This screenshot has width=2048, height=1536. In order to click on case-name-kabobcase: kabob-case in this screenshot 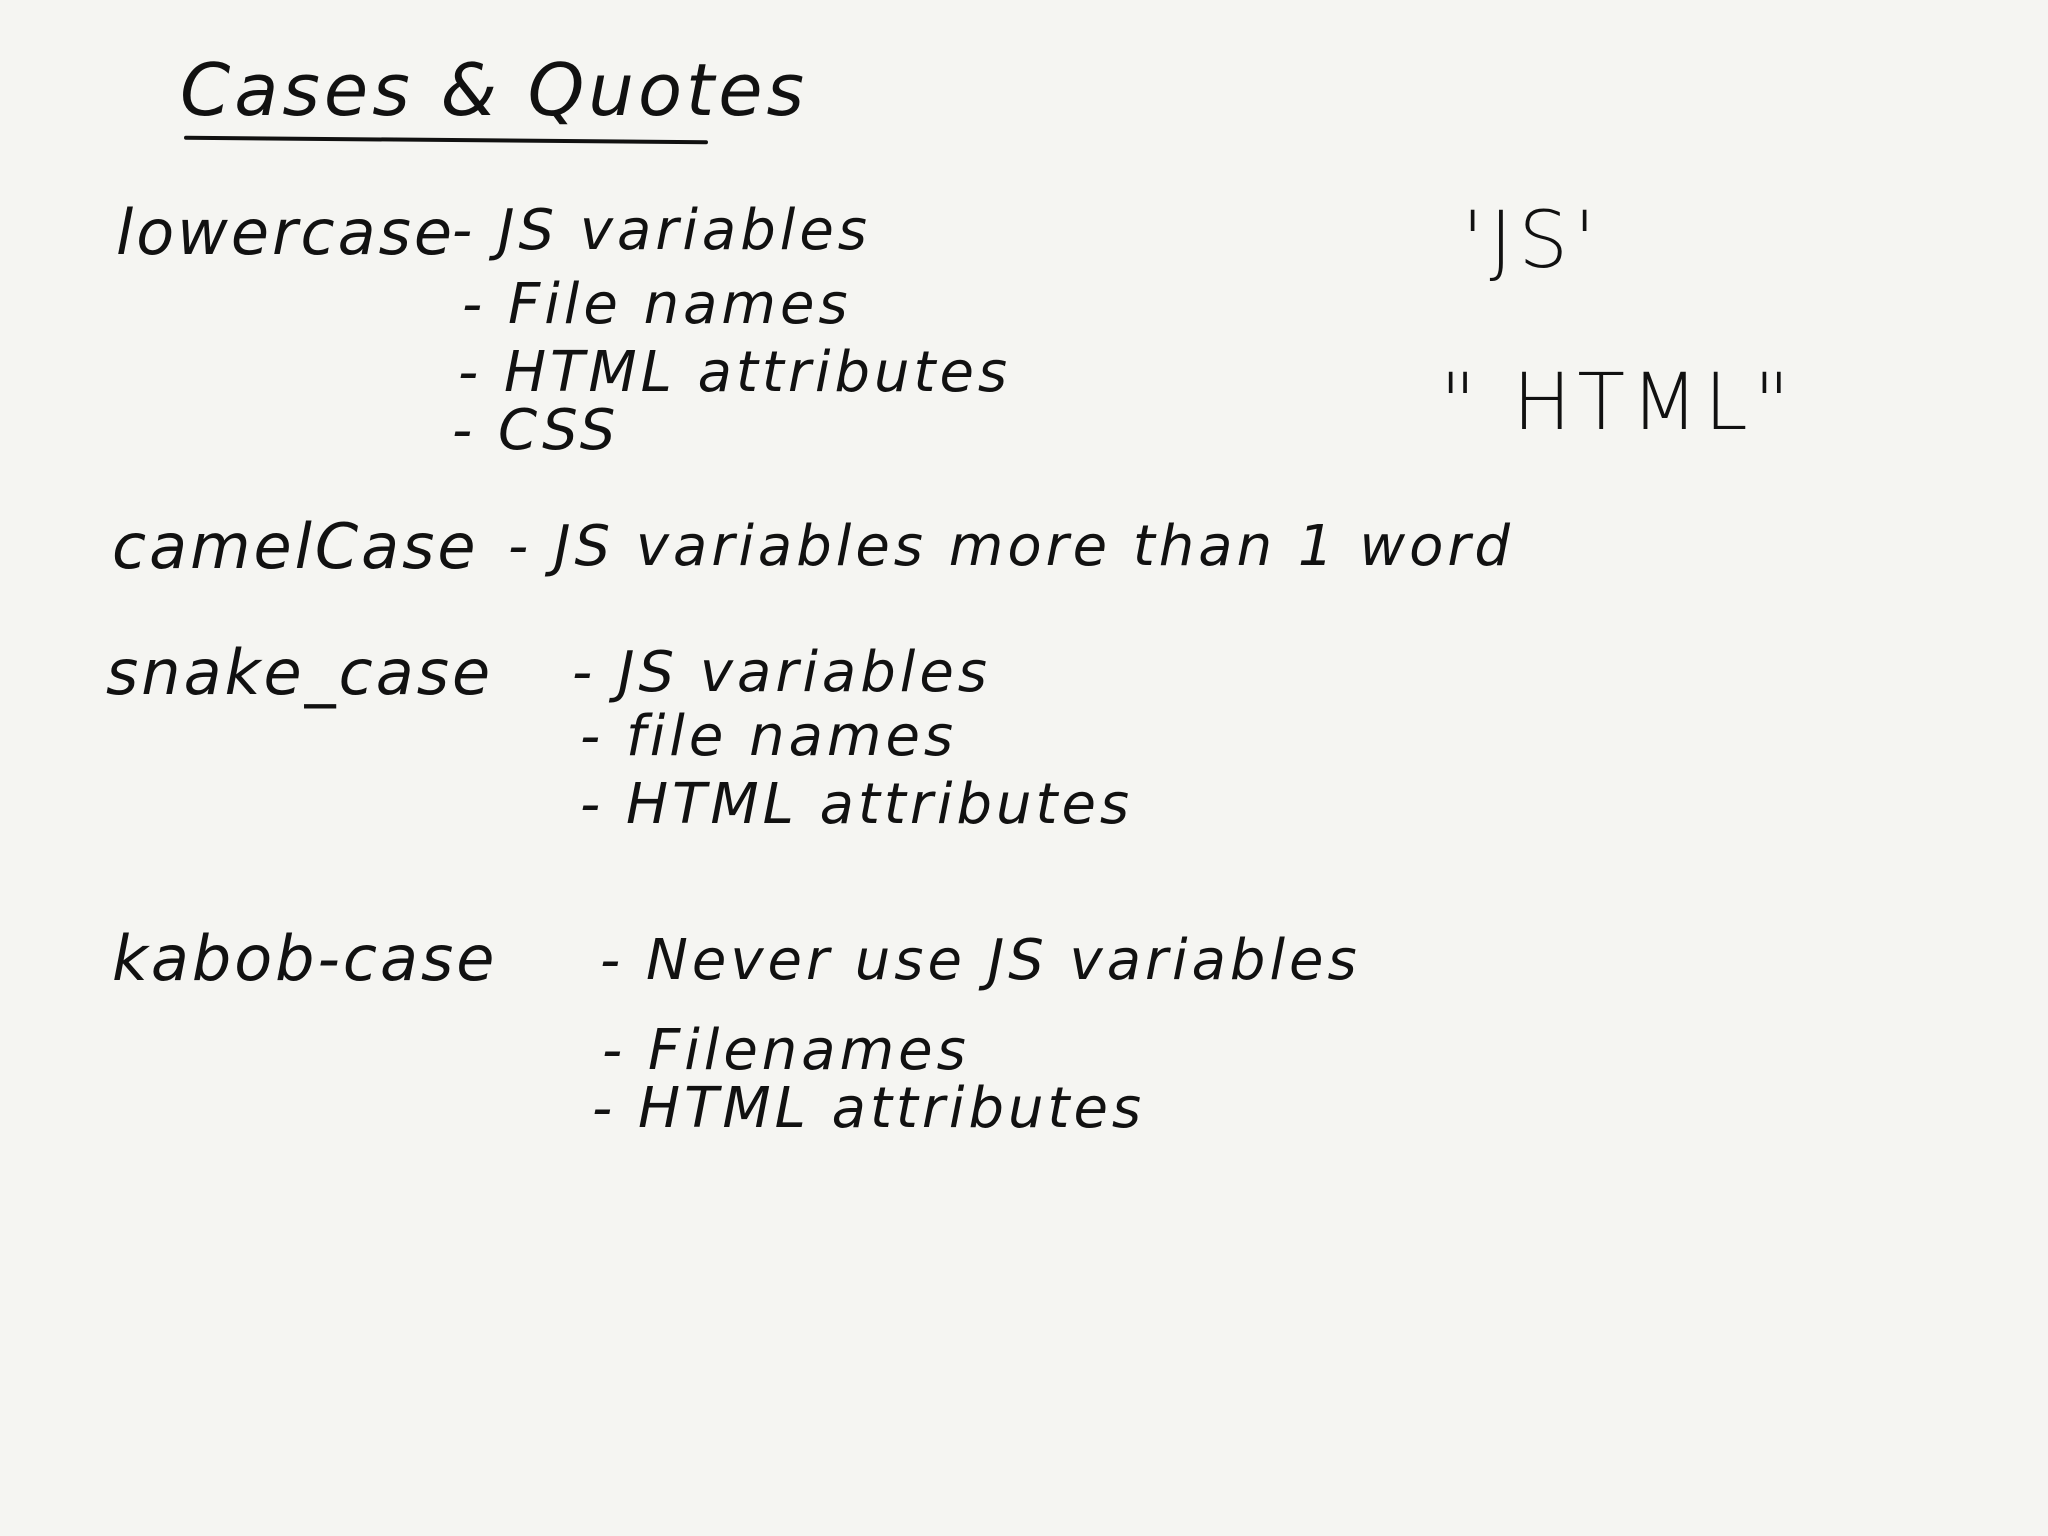, I will do `click(305, 958)`.